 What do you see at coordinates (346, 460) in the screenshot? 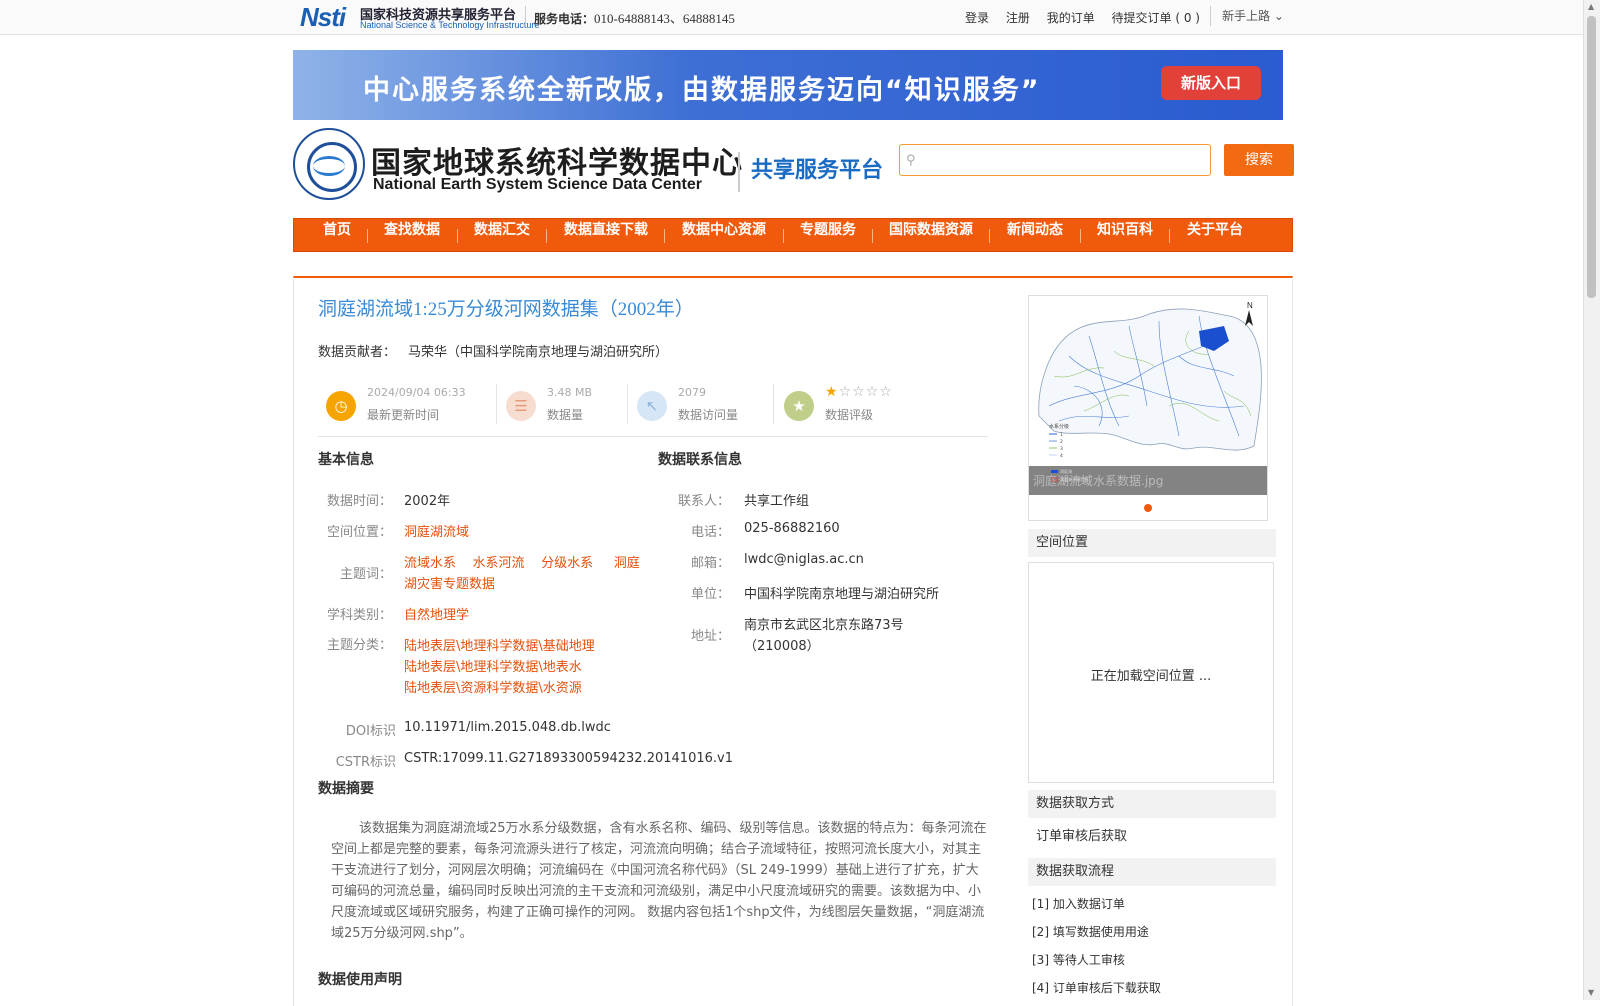
I see `basic-info-heading: 基本信息` at bounding box center [346, 460].